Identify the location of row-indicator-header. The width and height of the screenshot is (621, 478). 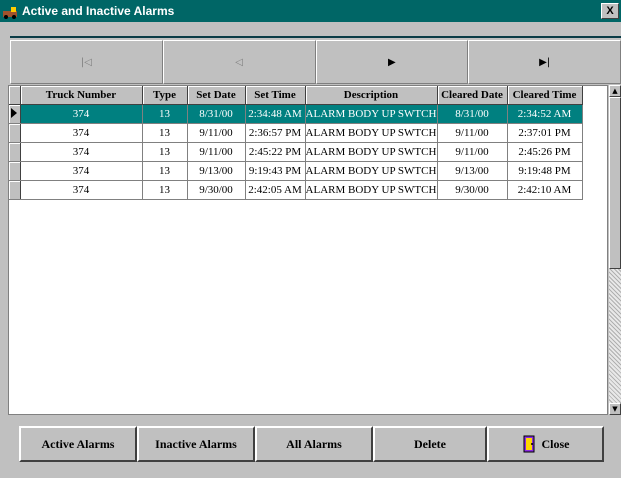
(15, 95).